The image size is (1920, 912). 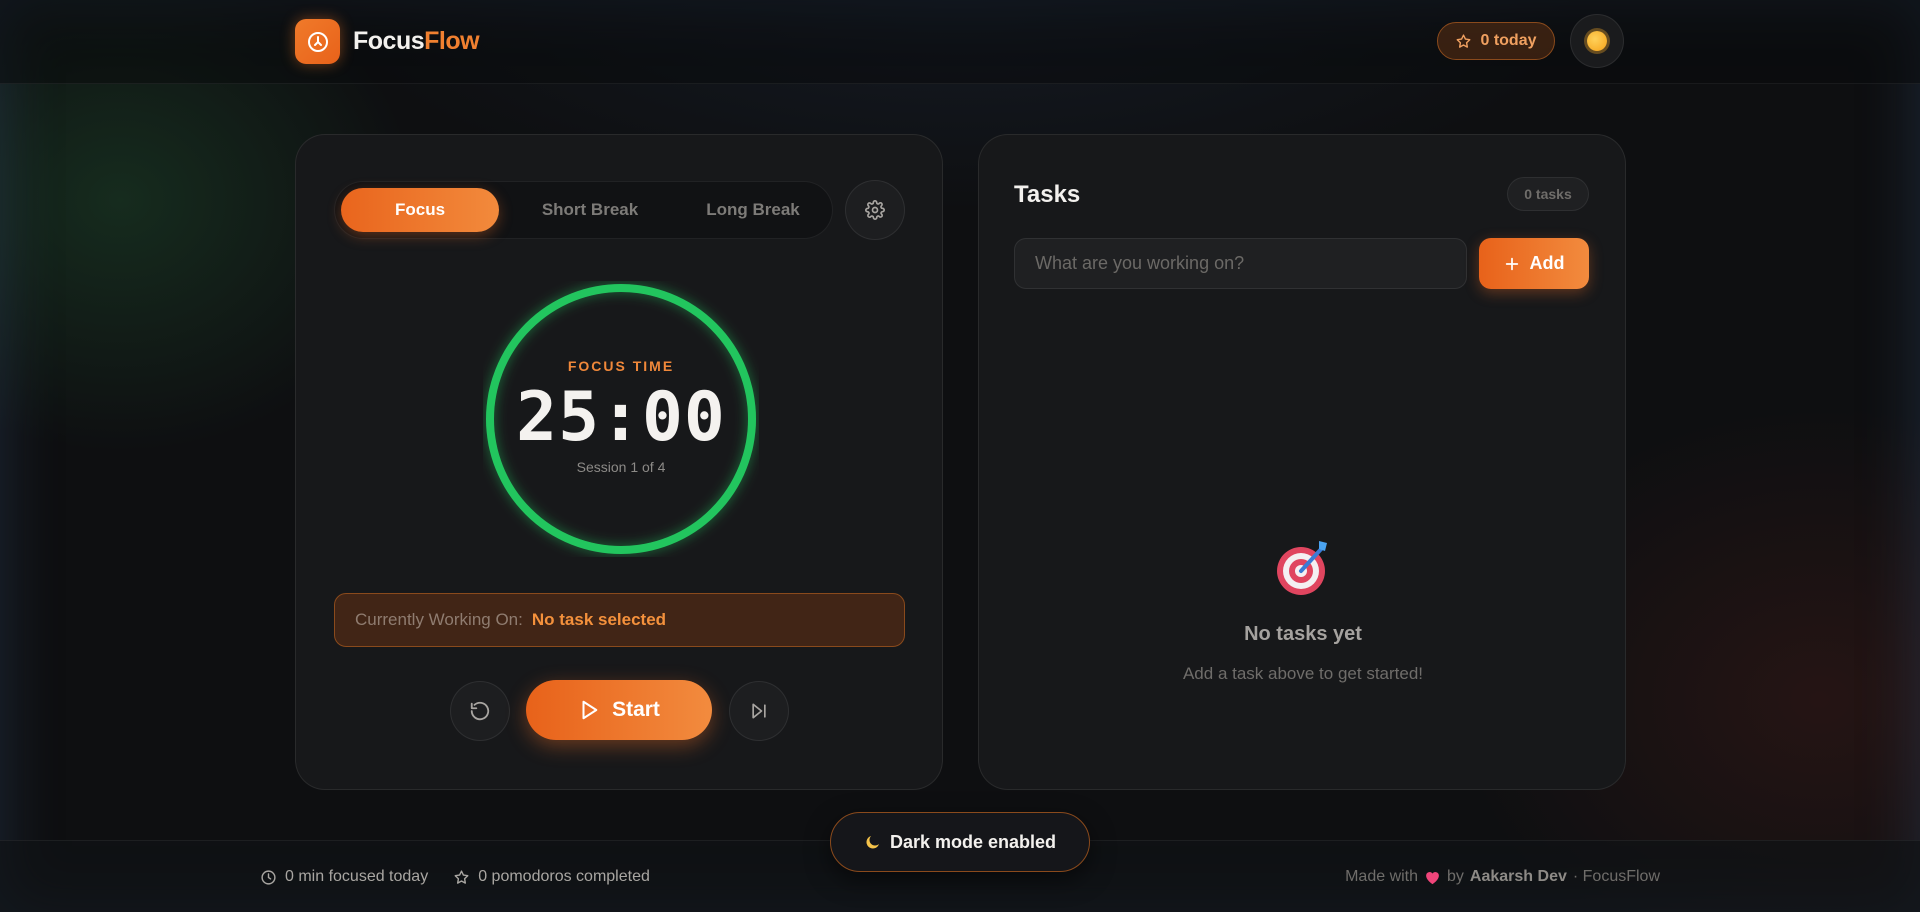 What do you see at coordinates (268, 877) in the screenshot?
I see `clock-icon` at bounding box center [268, 877].